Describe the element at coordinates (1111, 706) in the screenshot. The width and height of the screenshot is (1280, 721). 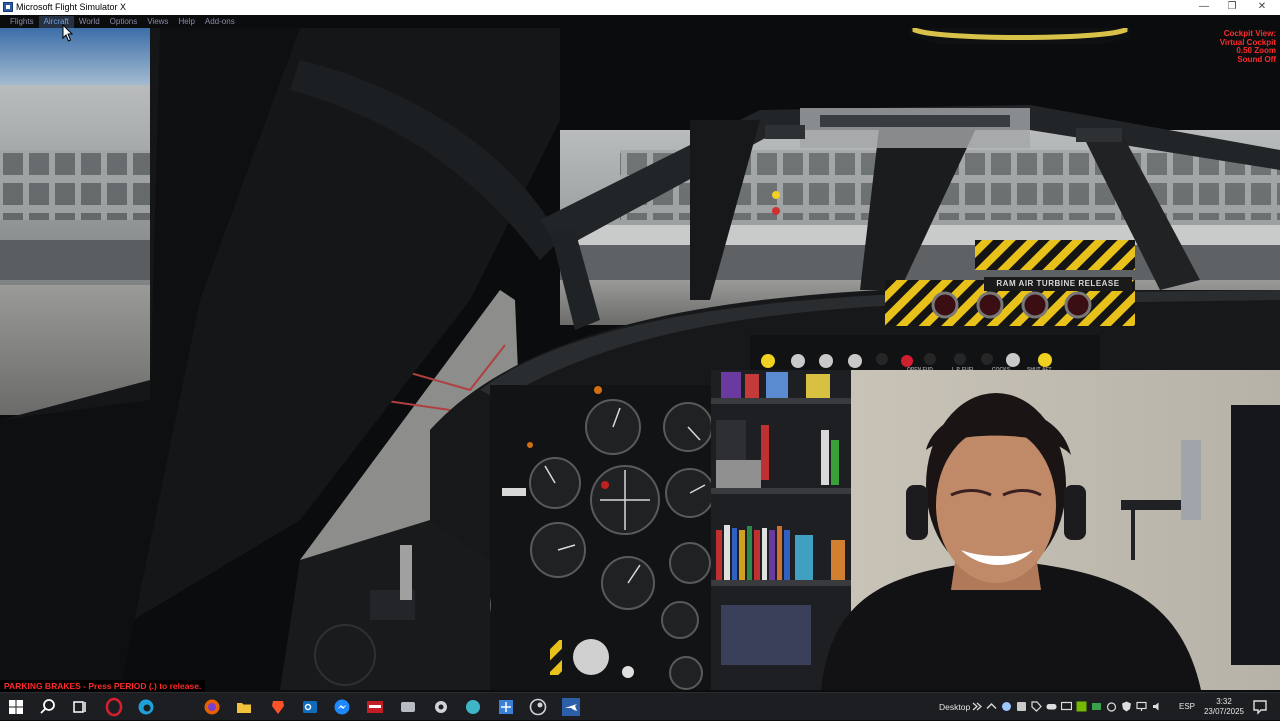
I see `power-icon` at that location.